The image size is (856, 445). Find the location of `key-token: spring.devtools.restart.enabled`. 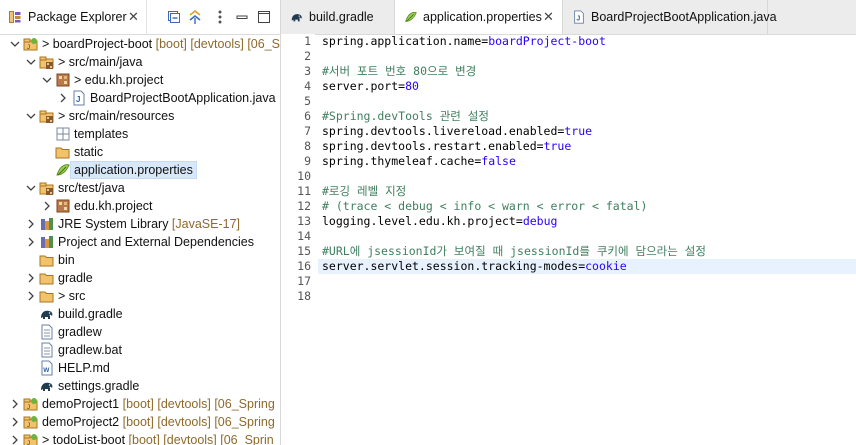

key-token: spring.devtools.restart.enabled is located at coordinates (429, 146).